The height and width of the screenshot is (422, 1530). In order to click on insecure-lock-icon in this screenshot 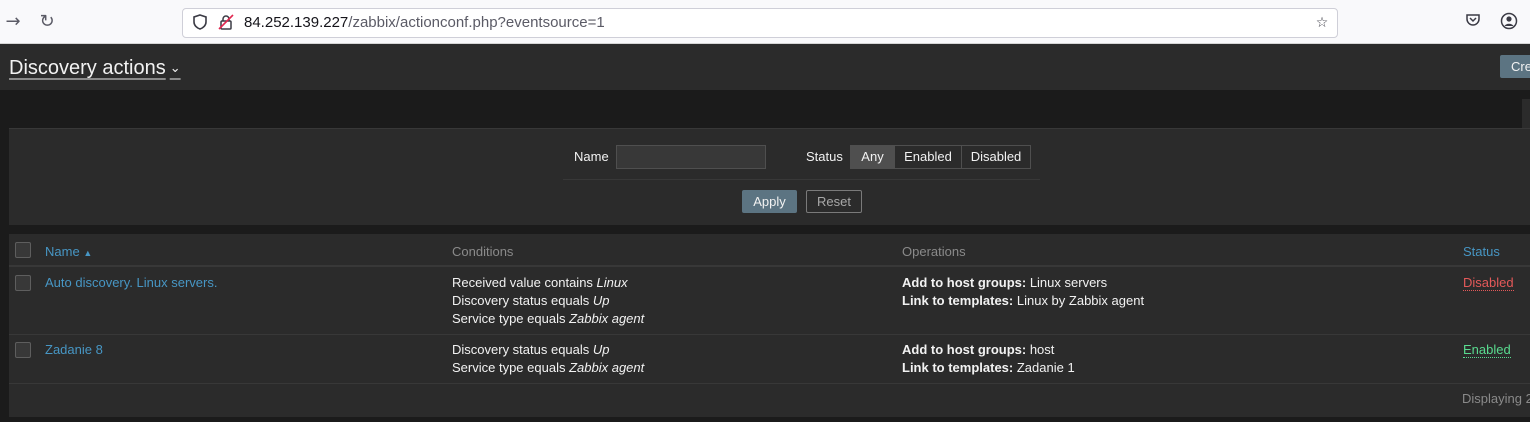, I will do `click(226, 23)`.